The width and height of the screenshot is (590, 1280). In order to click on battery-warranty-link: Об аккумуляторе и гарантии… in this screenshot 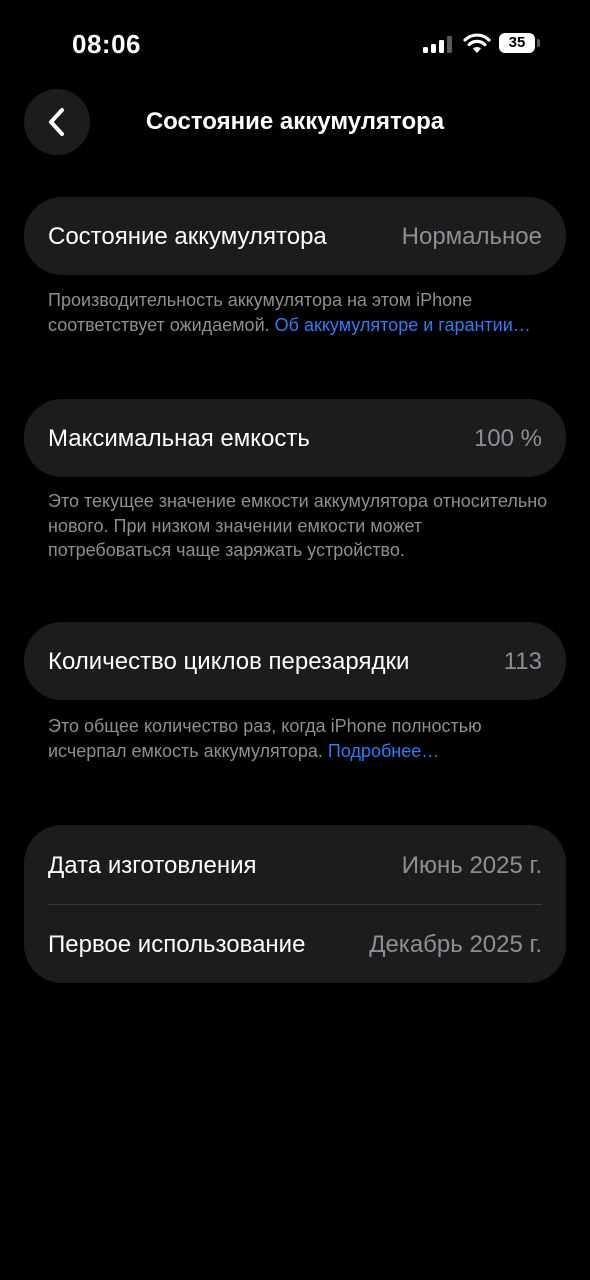, I will do `click(403, 325)`.